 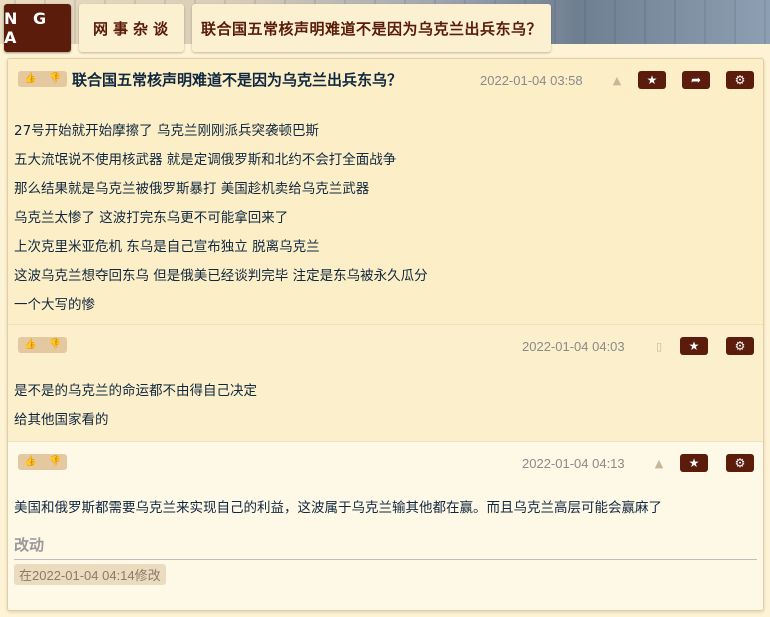 I want to click on content-line: 给其他国家看的, so click(x=61, y=420).